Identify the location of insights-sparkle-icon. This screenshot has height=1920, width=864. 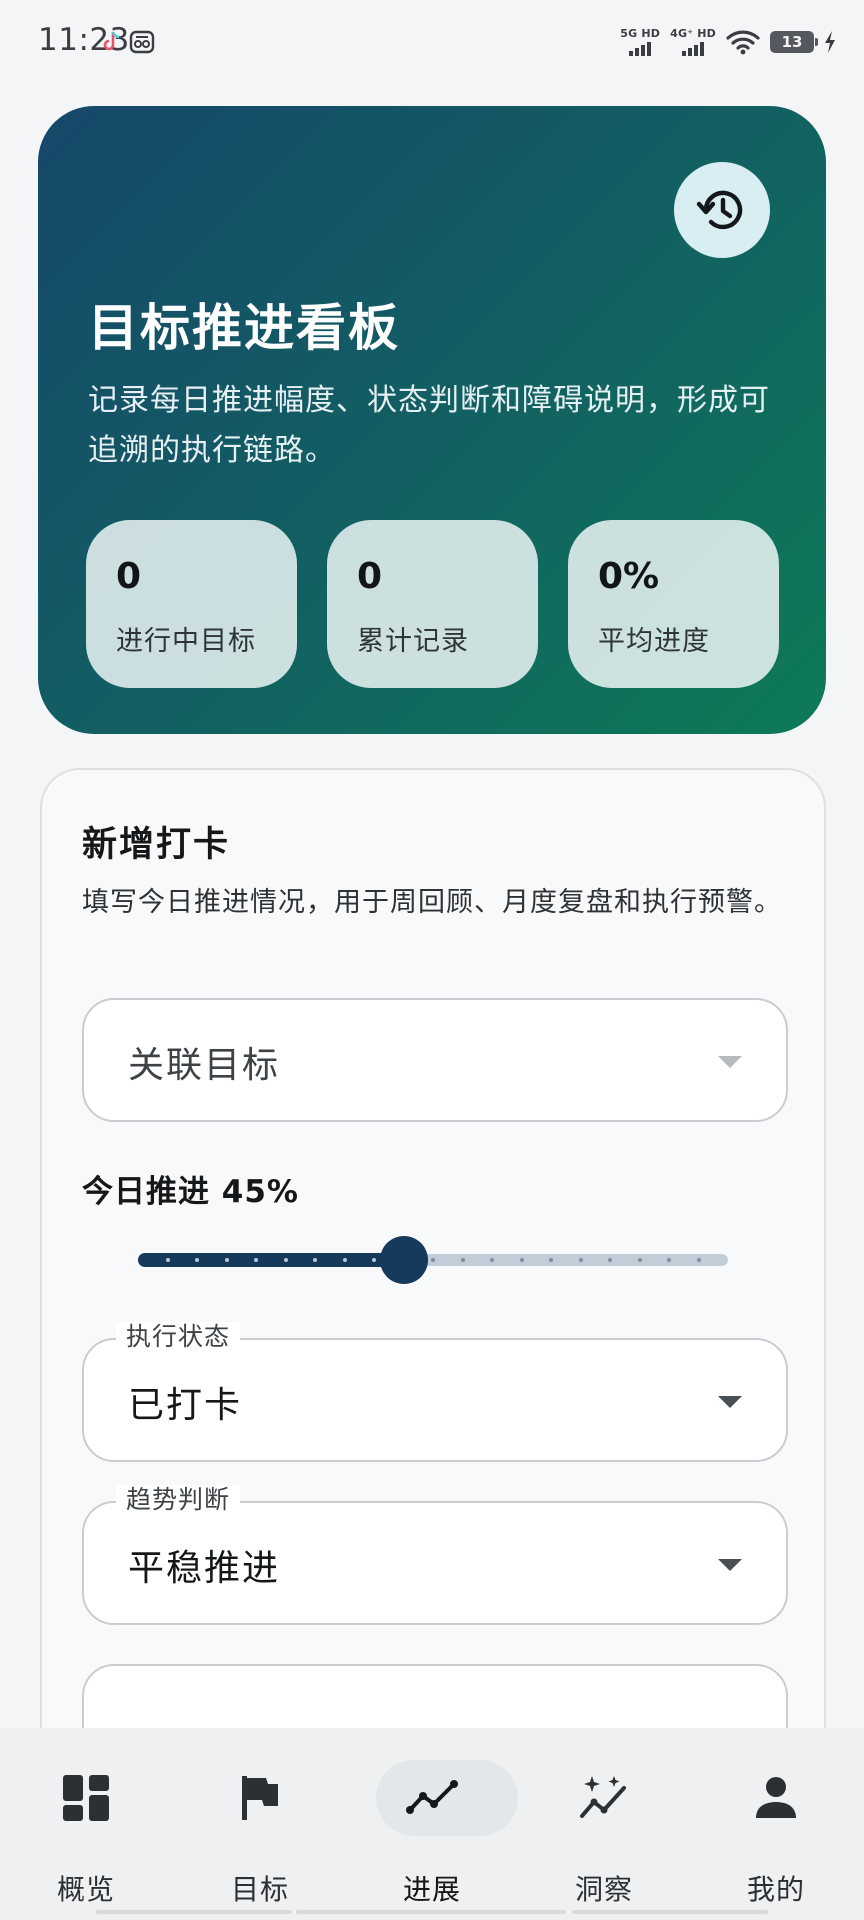
(603, 1797).